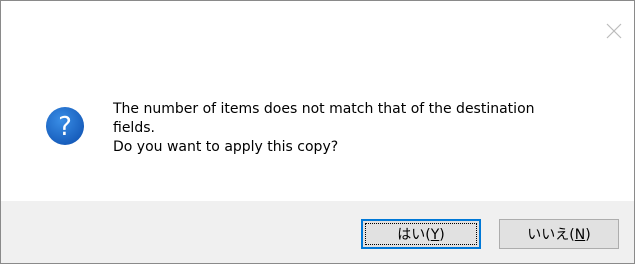  I want to click on no-button: いいえ(N), so click(559, 234).